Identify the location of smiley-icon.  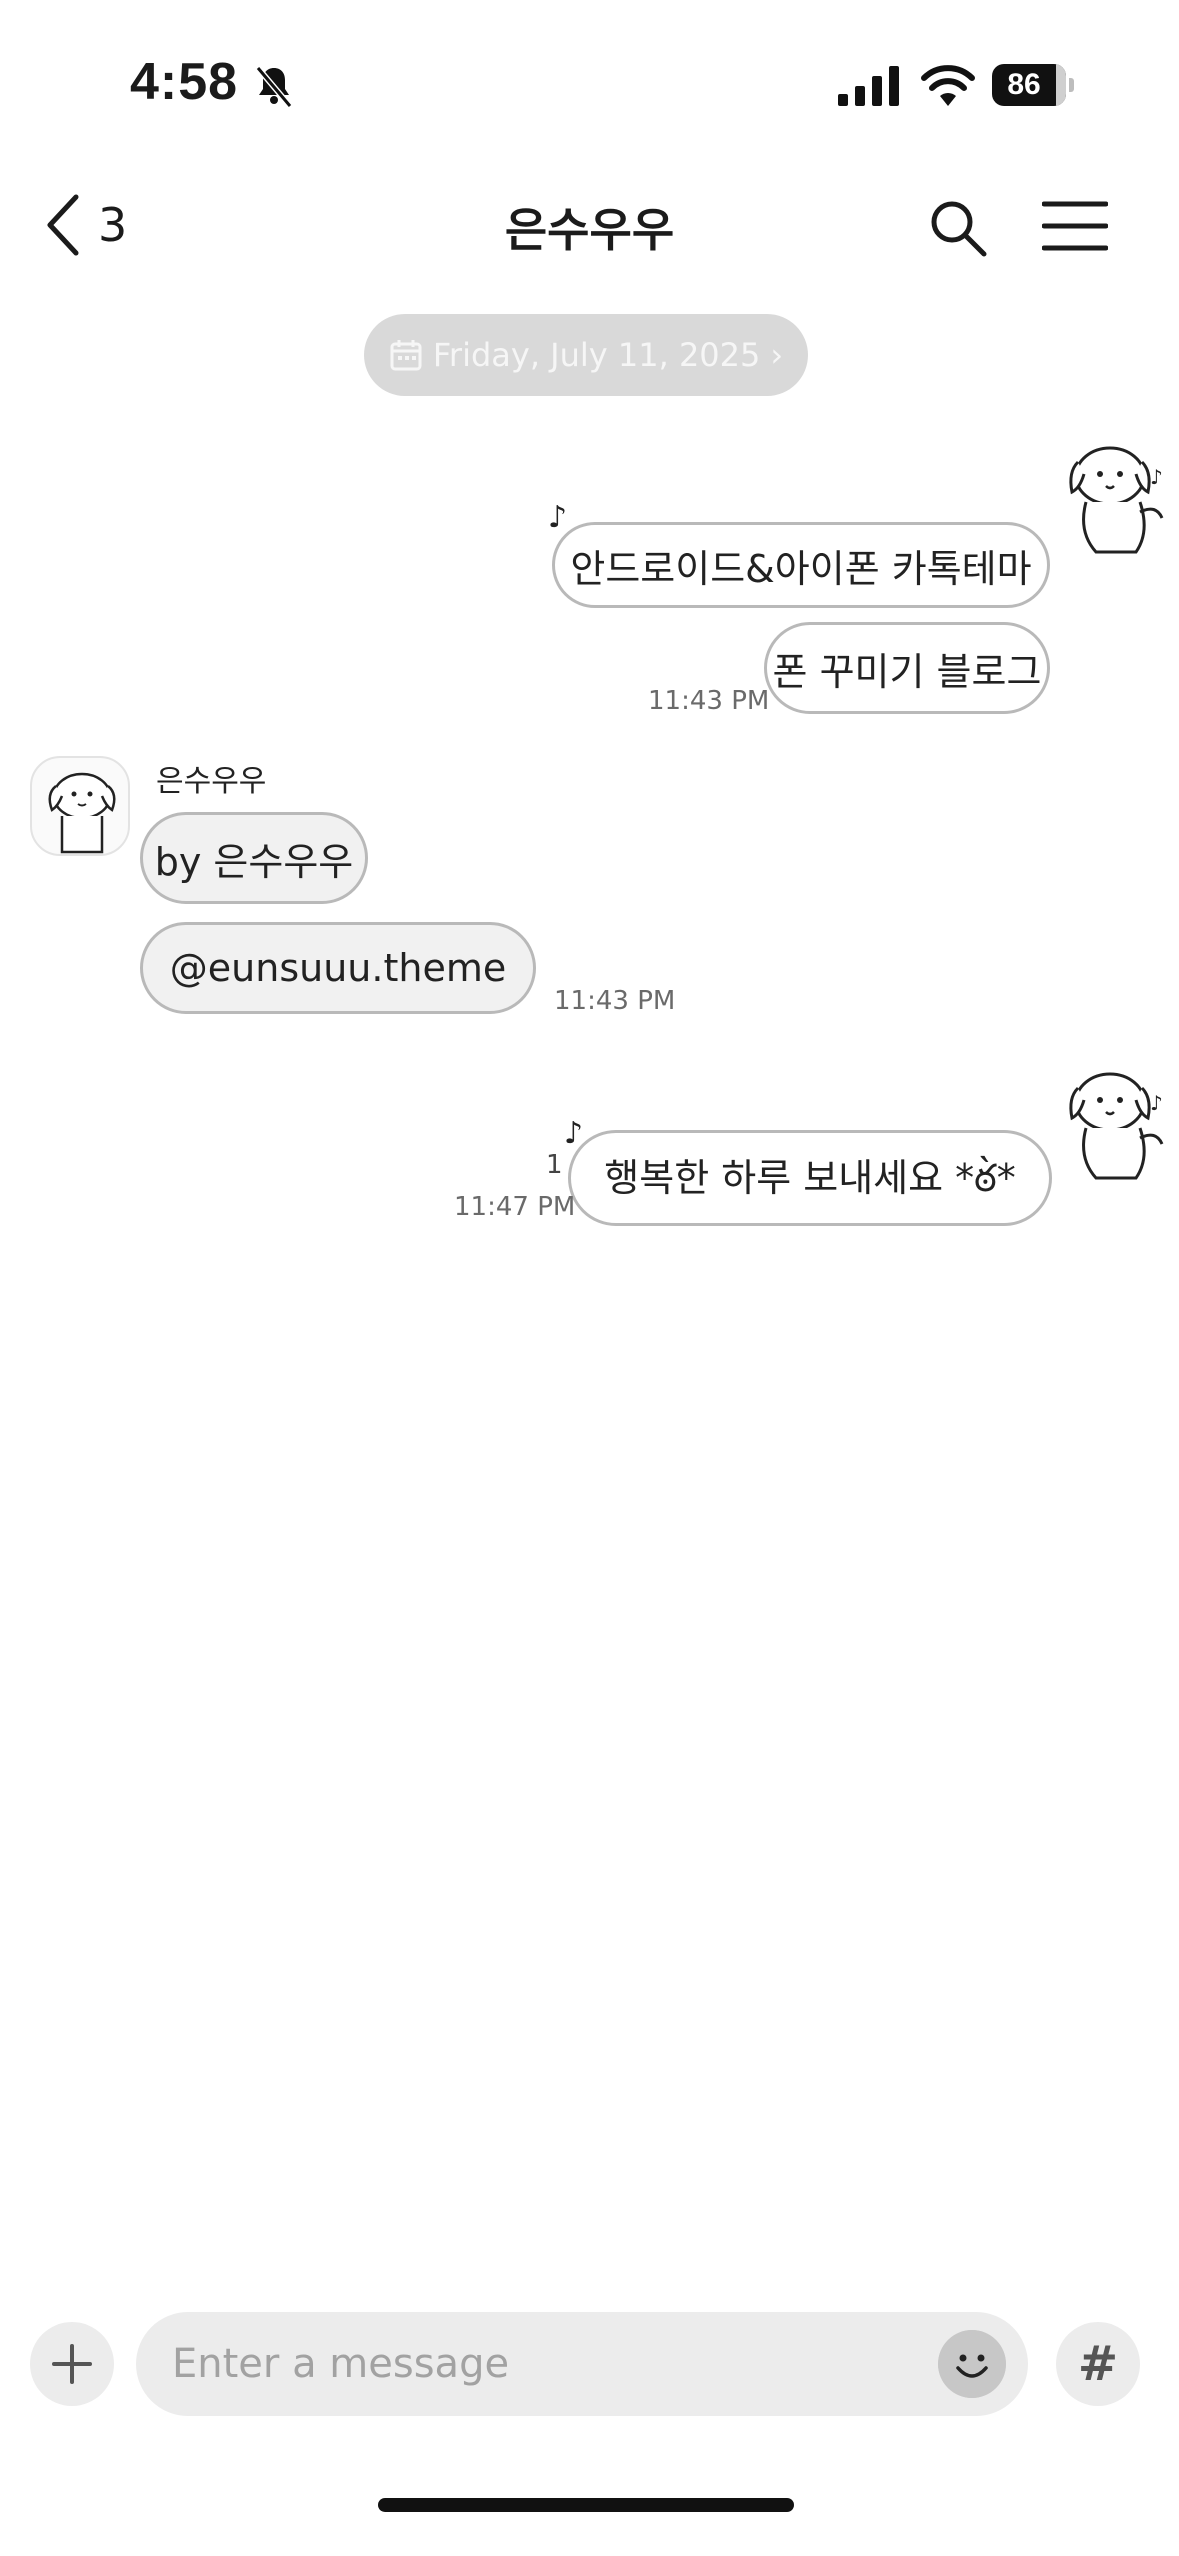
(972, 2364).